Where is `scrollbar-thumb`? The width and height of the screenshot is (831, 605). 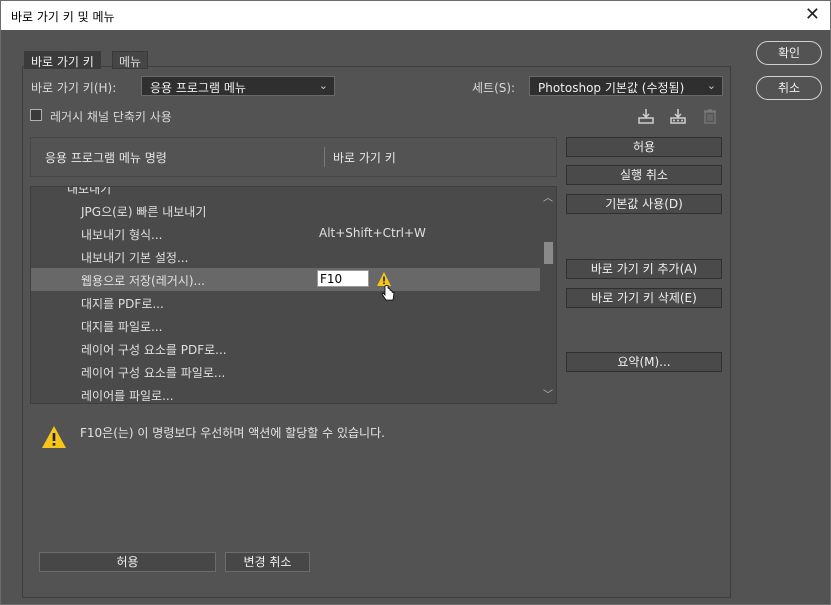
scrollbar-thumb is located at coordinates (548, 253).